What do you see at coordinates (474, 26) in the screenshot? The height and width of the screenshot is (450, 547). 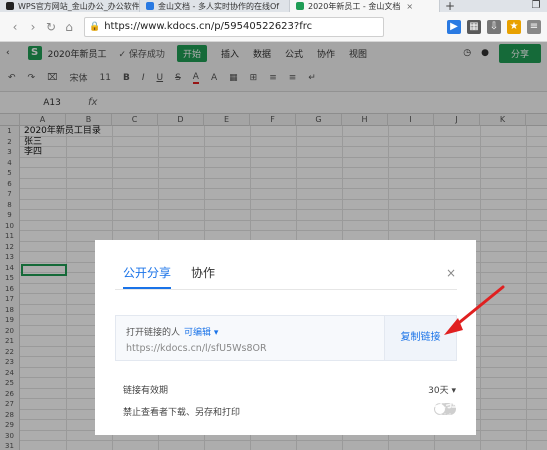 I see `grid-extension-icon: ▦` at bounding box center [474, 26].